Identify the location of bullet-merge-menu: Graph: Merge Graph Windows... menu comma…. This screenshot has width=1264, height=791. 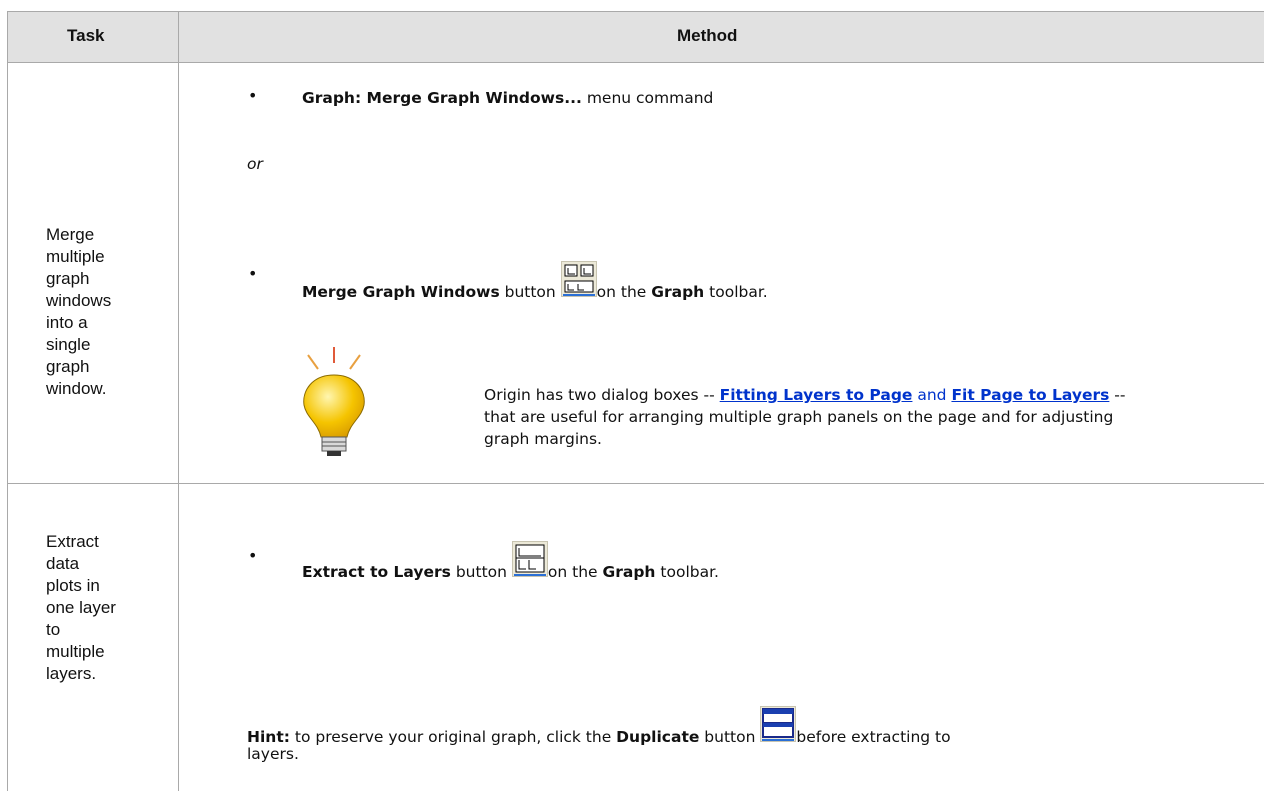
(507, 98).